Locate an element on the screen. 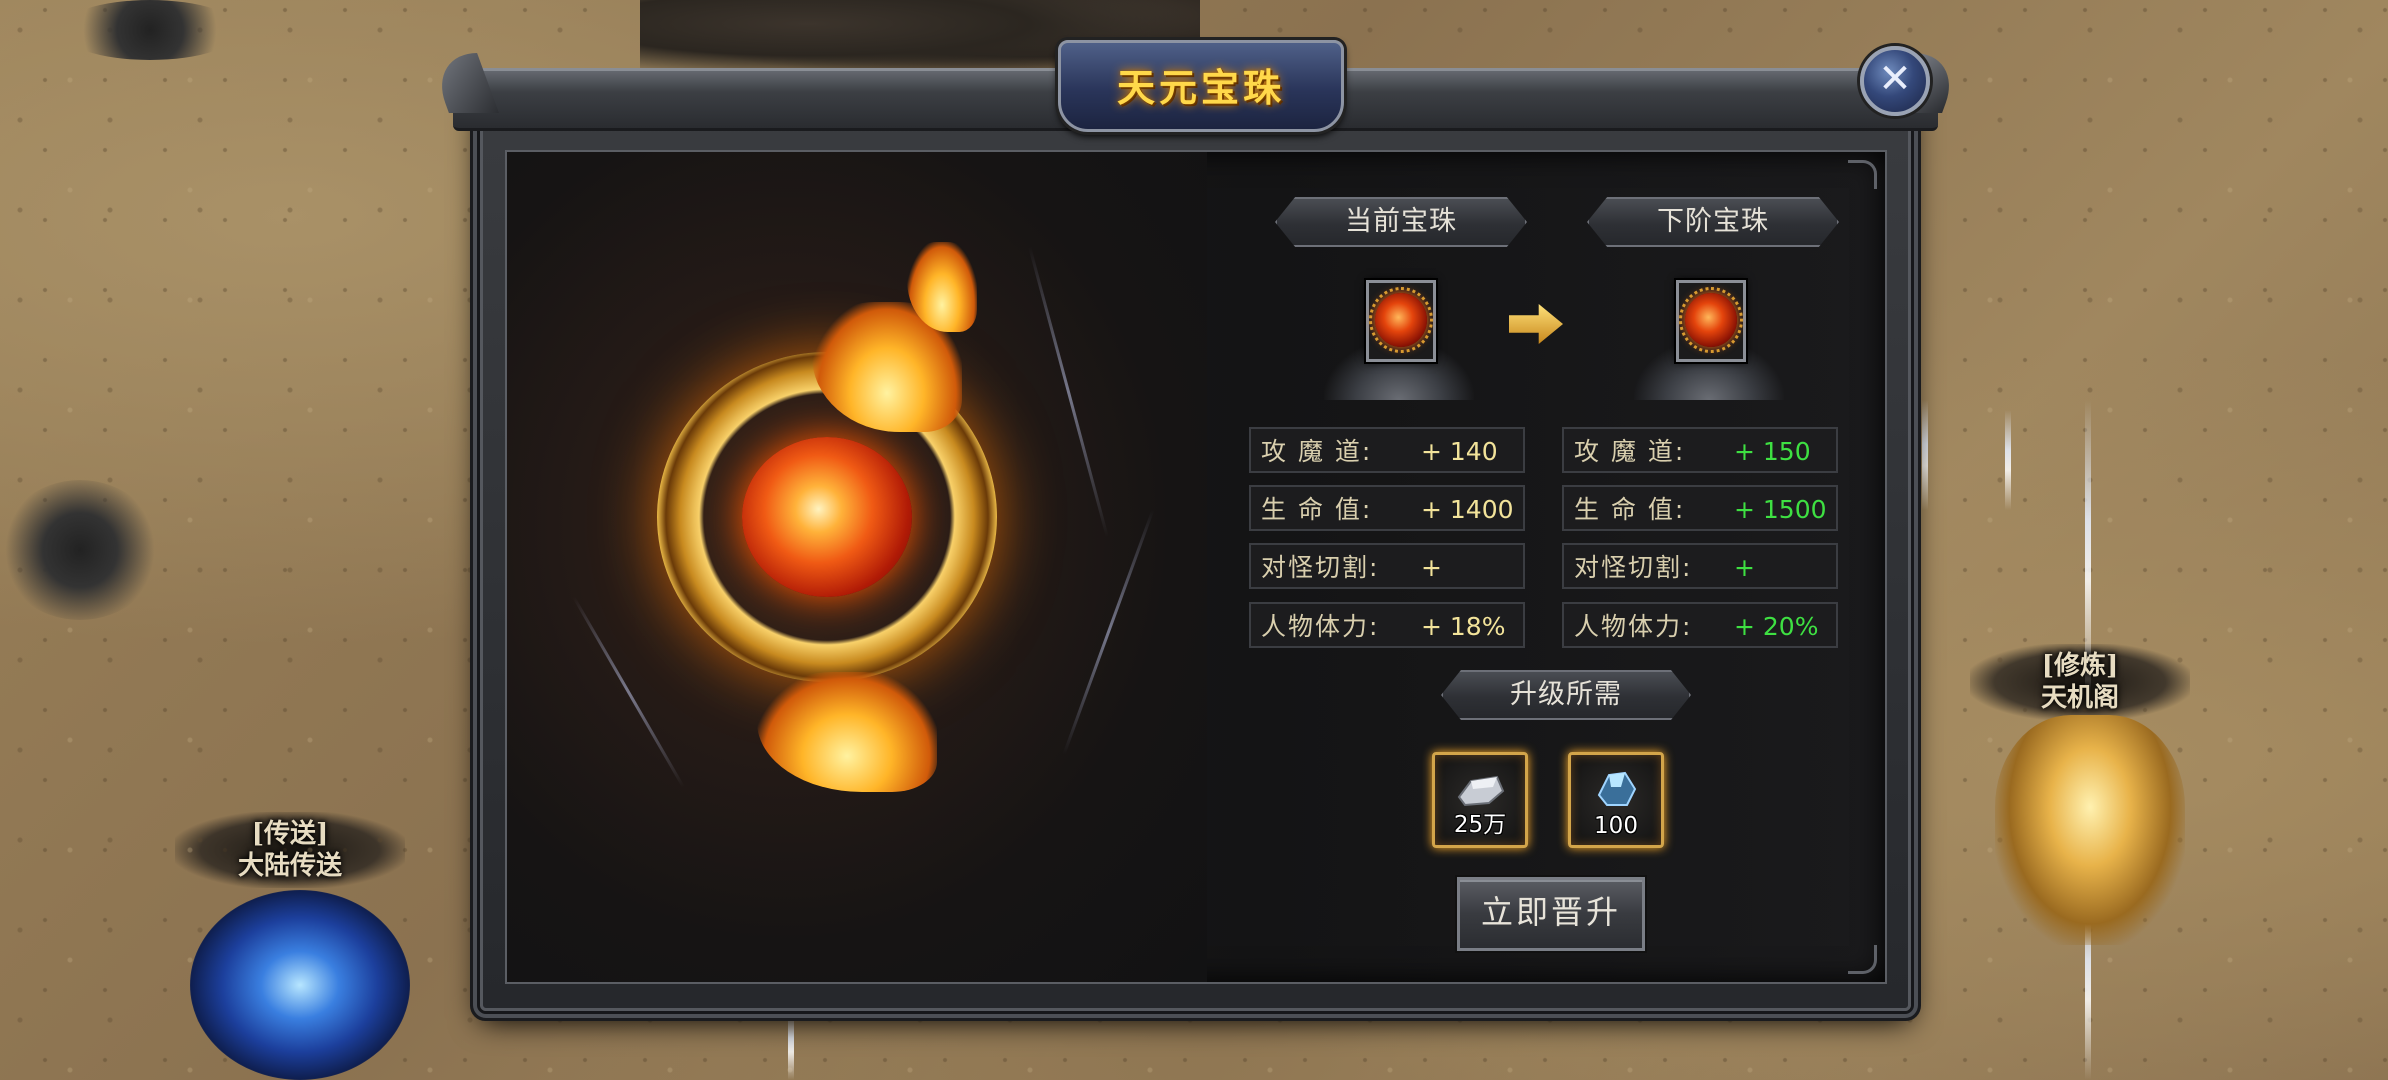 The height and width of the screenshot is (1080, 2388). next-orb-banner: 下阶宝珠 is located at coordinates (1713, 222).